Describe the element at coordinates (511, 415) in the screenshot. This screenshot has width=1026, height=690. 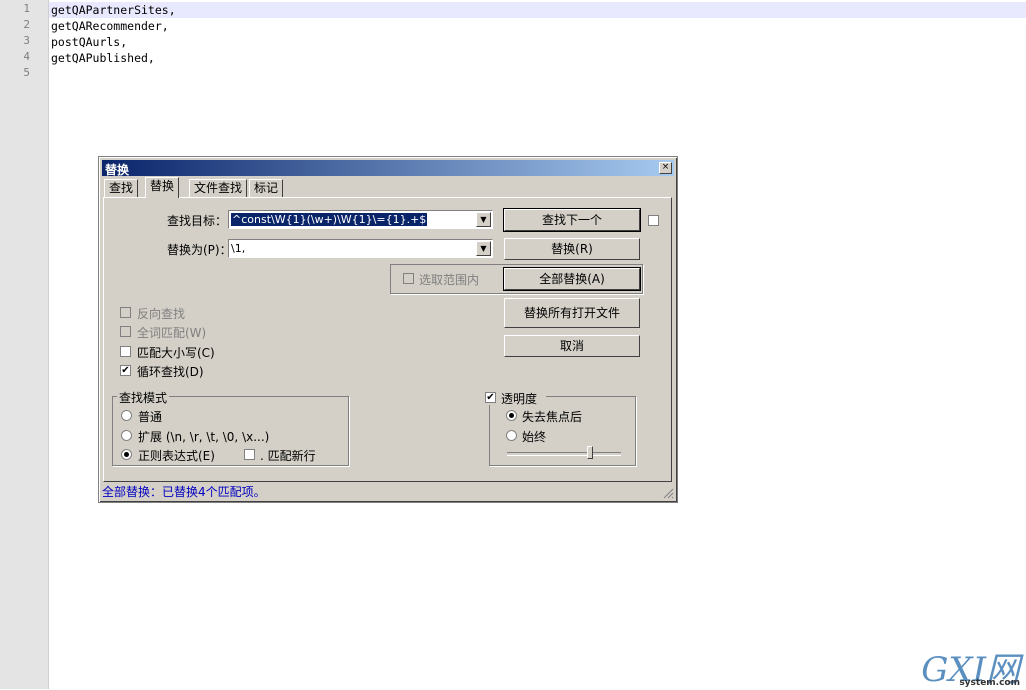
I see `transparency-lose-focus-radio` at that location.